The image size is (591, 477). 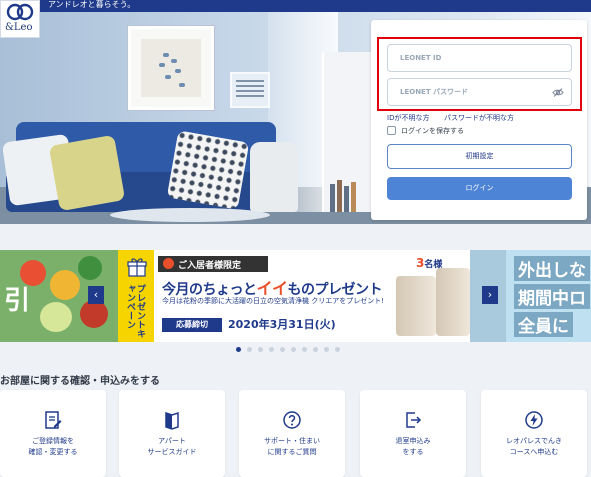 What do you see at coordinates (210, 266) in the screenshot?
I see `residents-only-text: ご入居者様限定` at bounding box center [210, 266].